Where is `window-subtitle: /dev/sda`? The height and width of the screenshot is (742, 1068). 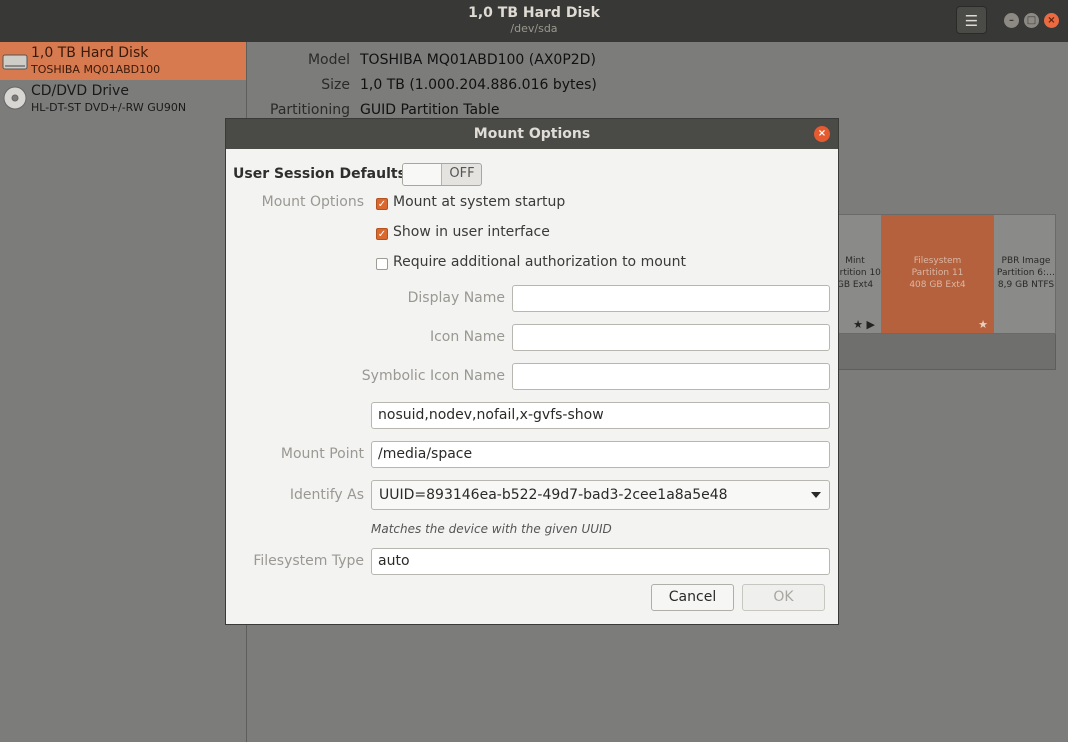
window-subtitle: /dev/sda is located at coordinates (534, 28).